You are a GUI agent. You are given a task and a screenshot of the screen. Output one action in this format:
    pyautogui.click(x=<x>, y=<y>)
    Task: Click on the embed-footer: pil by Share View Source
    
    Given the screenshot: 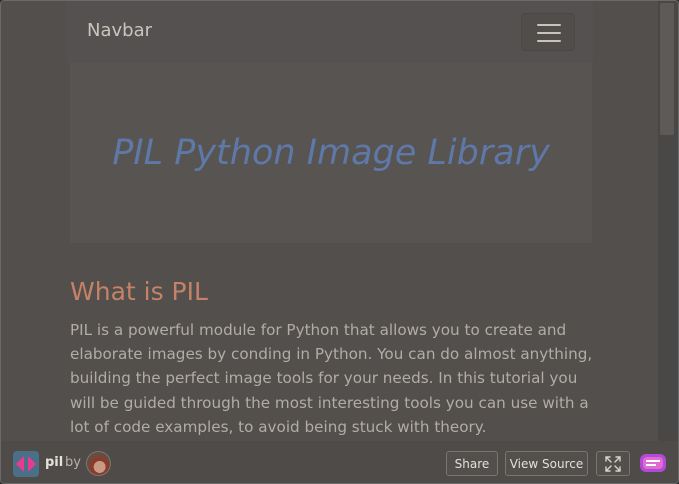 What is the action you would take?
    pyautogui.click(x=339, y=462)
    